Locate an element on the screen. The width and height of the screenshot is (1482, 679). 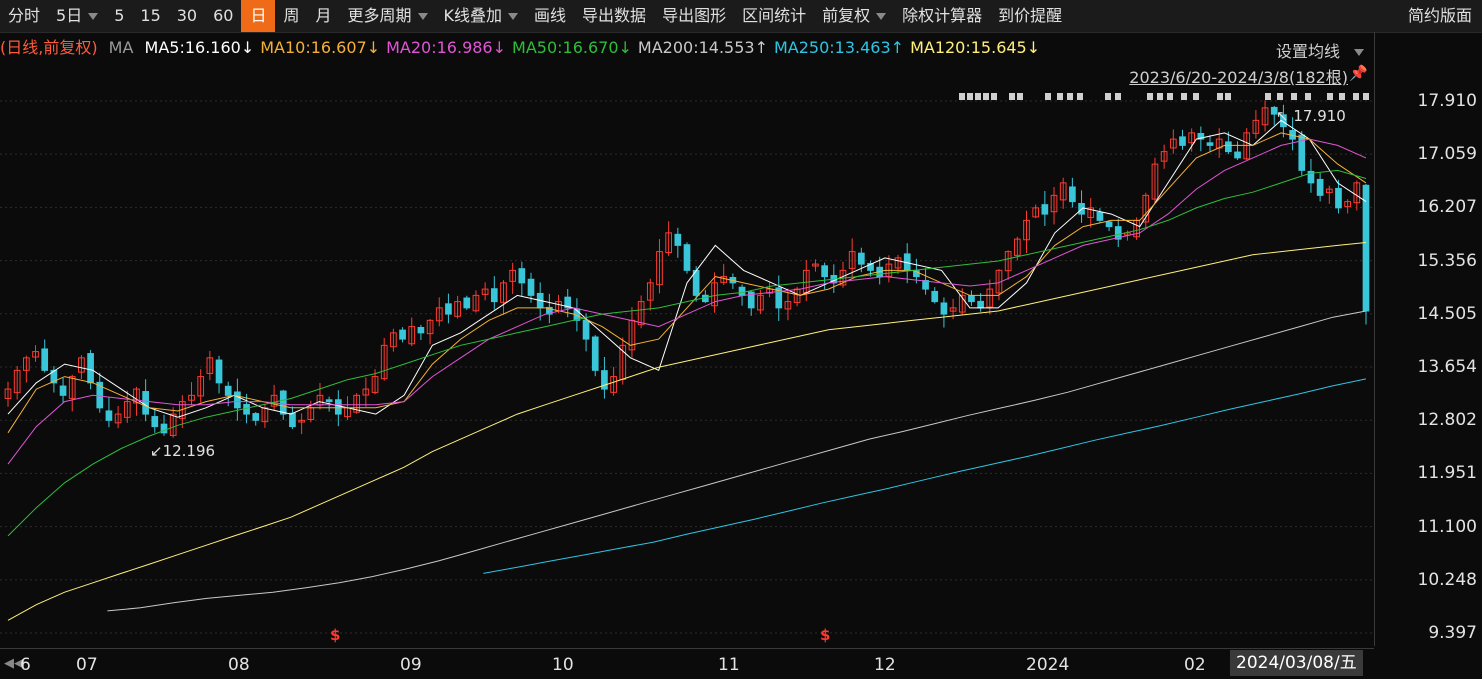
x-tick-label: 2024 is located at coordinates (1048, 665).